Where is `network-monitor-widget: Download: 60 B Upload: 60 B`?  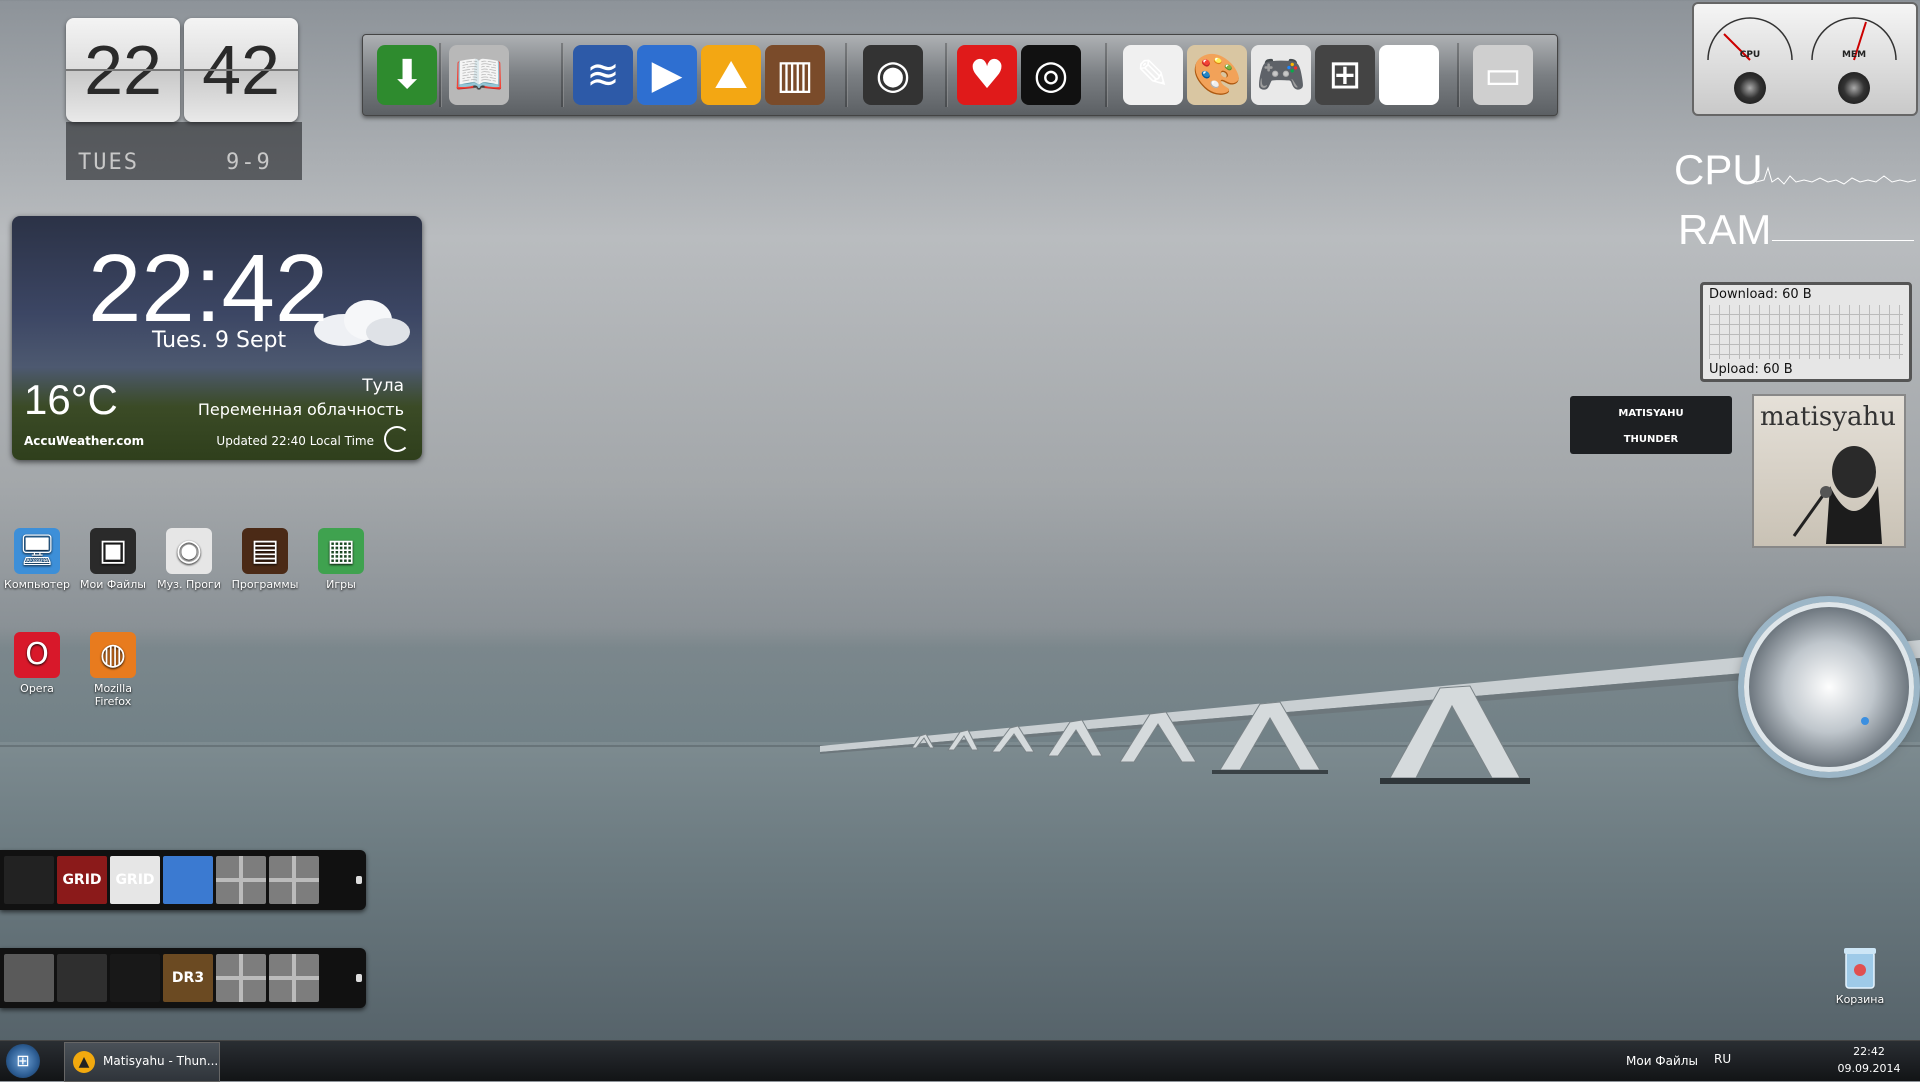 network-monitor-widget: Download: 60 B Upload: 60 B is located at coordinates (1806, 332).